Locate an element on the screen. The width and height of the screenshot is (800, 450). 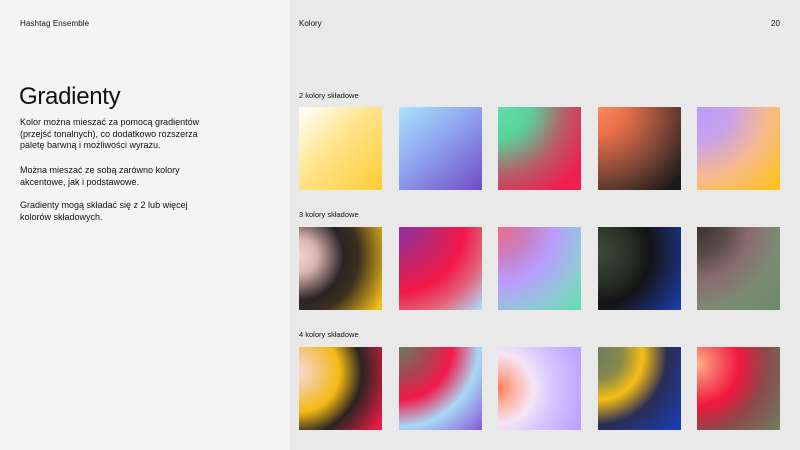
group-label-3-colors: 3 kolory składowe is located at coordinates (329, 214).